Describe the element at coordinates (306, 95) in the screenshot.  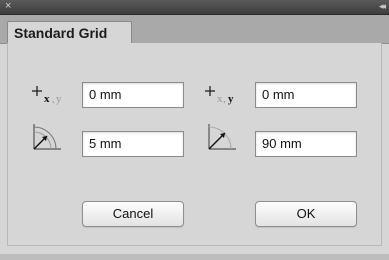
I see `y-origin-input: 0 mm` at that location.